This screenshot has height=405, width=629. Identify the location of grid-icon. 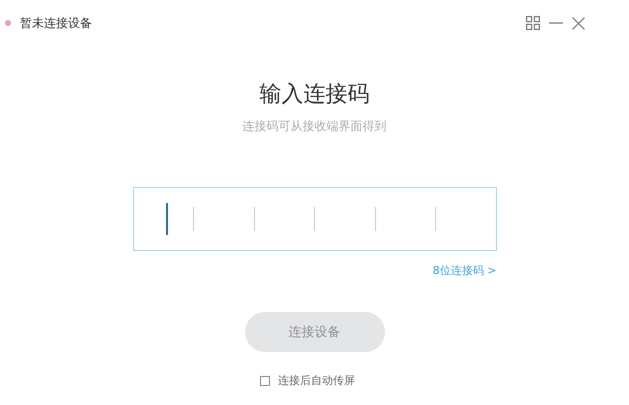
(533, 23).